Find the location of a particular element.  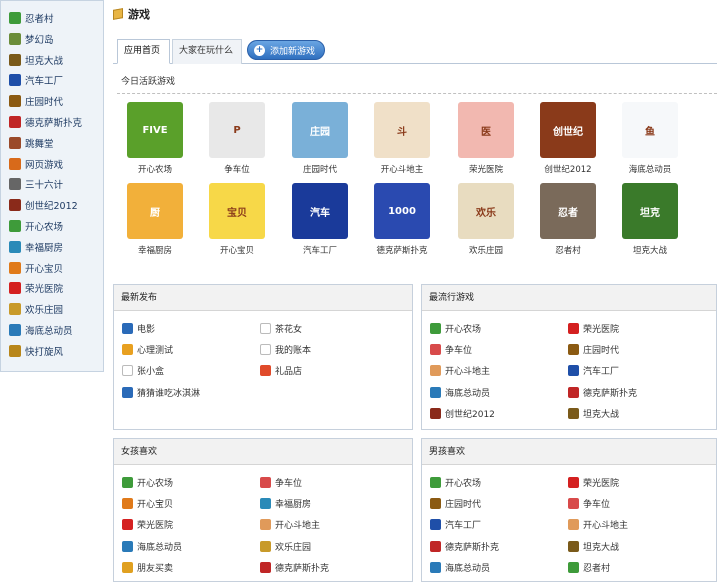

sidebar-item: 海底总动员 is located at coordinates (41, 330).